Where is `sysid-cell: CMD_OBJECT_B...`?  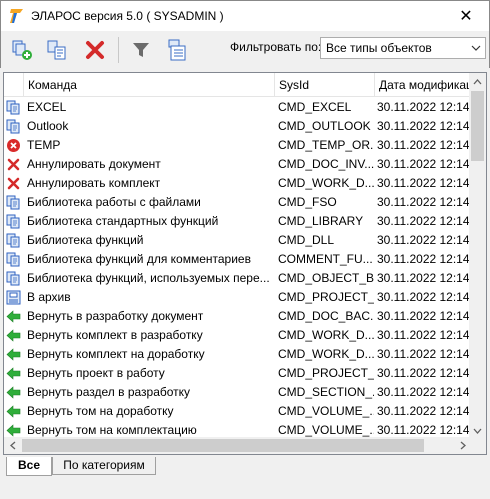
sysid-cell: CMD_OBJECT_B... is located at coordinates (326, 278).